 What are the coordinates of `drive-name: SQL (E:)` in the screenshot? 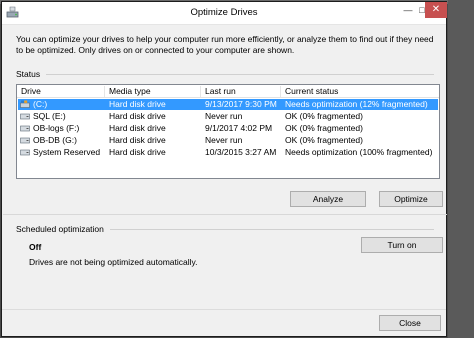 It's located at (49, 116).